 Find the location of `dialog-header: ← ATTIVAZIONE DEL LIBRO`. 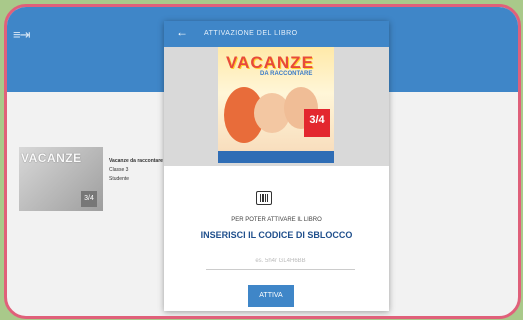

dialog-header: ← ATTIVAZIONE DEL LIBRO is located at coordinates (276, 34).